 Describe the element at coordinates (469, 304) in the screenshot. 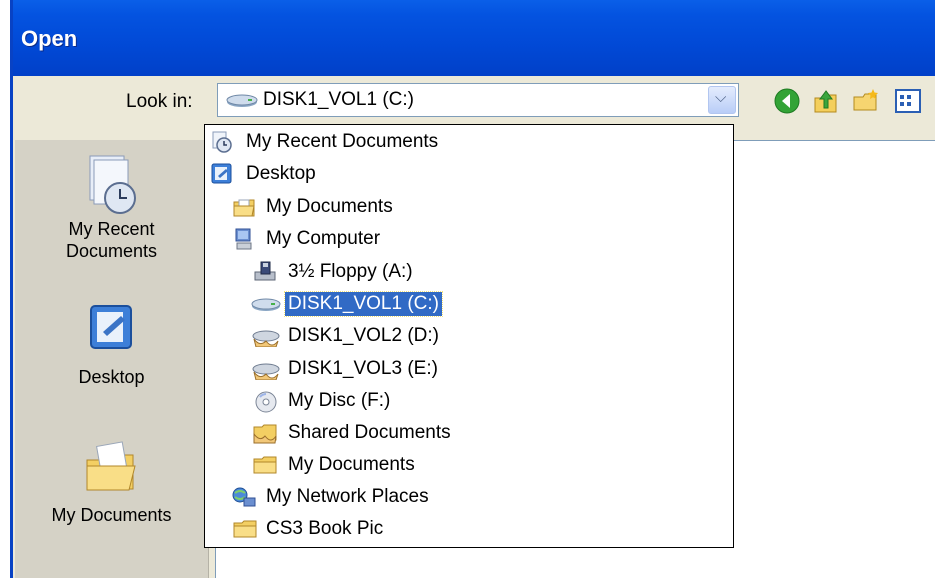

I see `dropdown-item-disk1-vol1-c: DISK1_VOL1 (C:)` at that location.